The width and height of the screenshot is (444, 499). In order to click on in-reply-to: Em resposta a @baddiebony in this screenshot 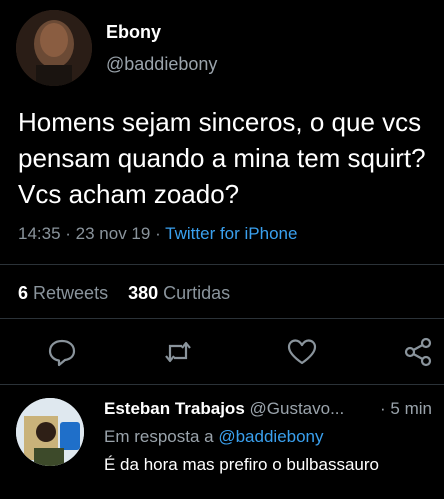, I will do `click(214, 437)`.